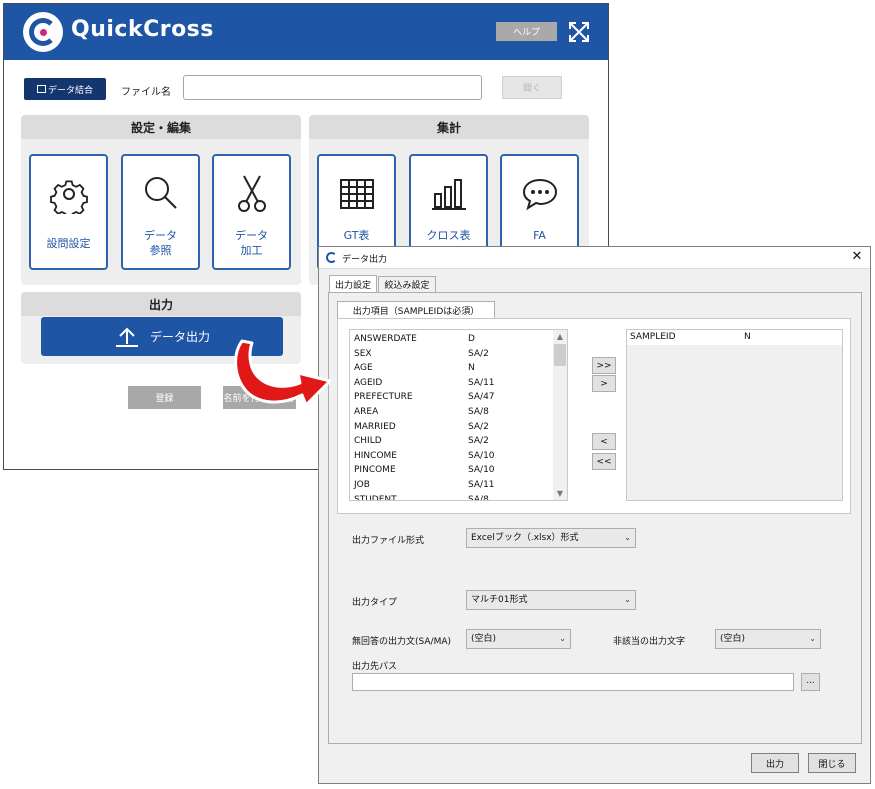 This screenshot has width=875, height=789. What do you see at coordinates (481, 455) in the screenshot?
I see `item-type: SA/10` at bounding box center [481, 455].